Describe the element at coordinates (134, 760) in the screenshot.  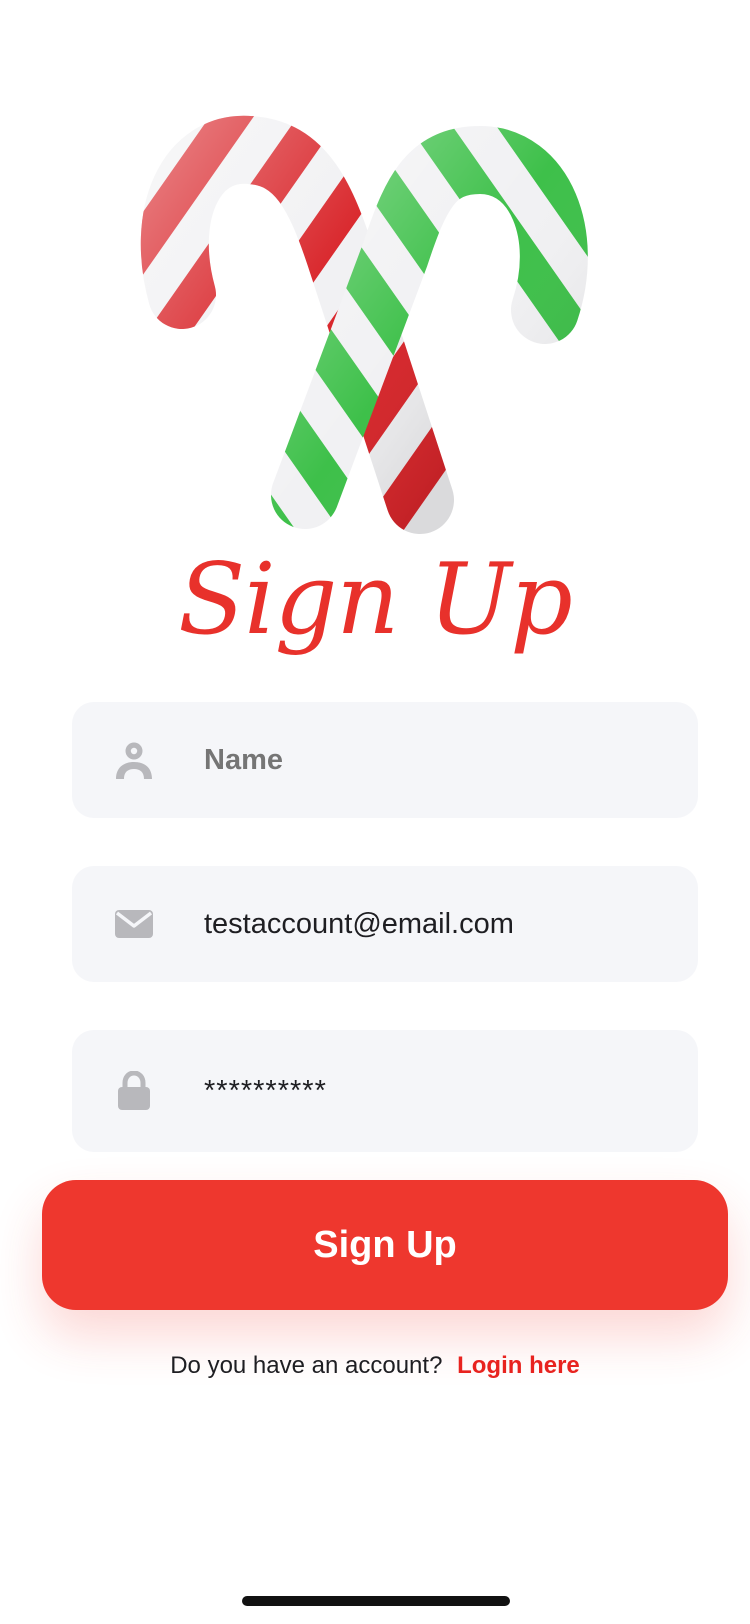
I see `person-icon` at that location.